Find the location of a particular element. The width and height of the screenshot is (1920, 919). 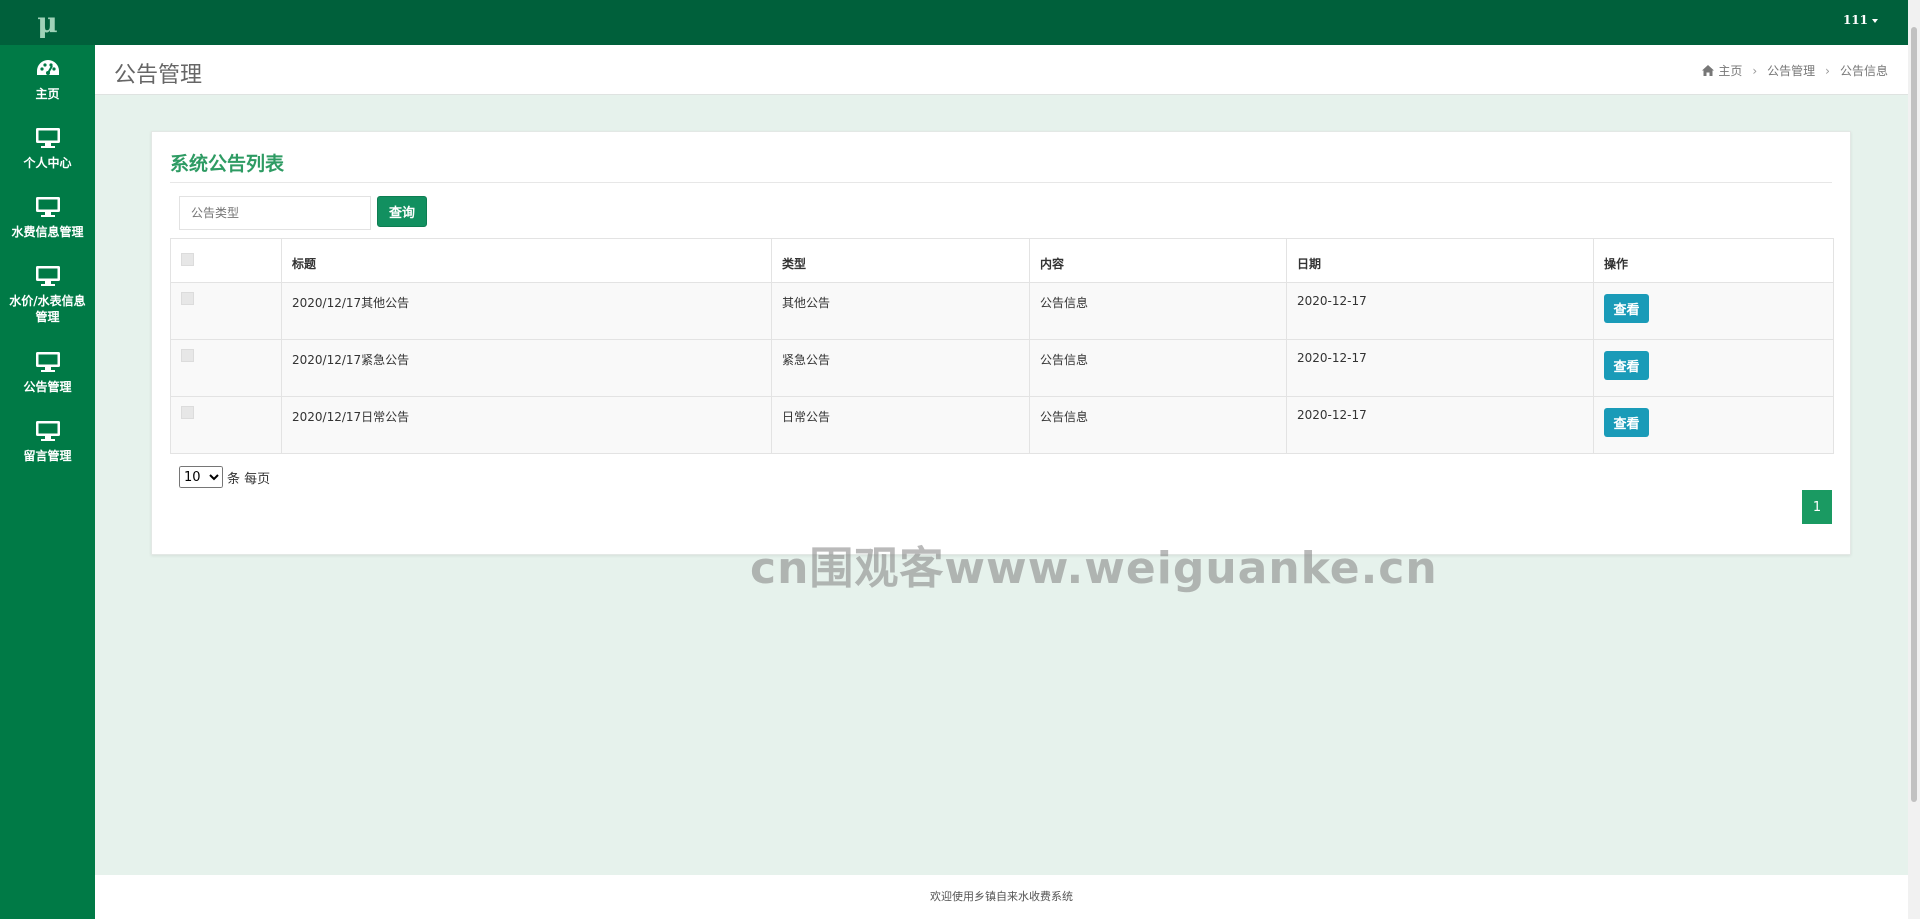

dashboard-icon is located at coordinates (47, 67).